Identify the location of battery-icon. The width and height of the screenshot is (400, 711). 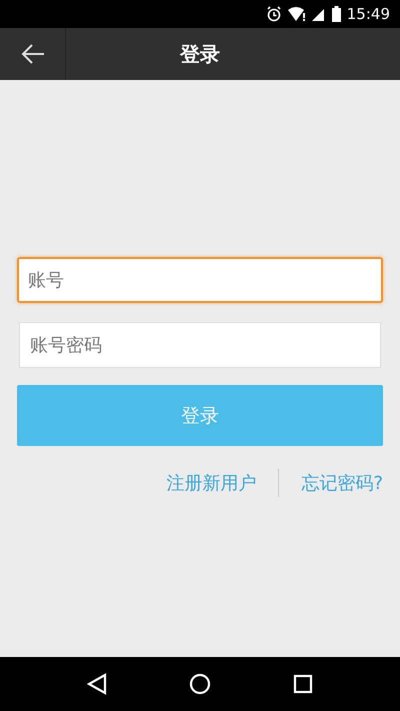
(336, 14).